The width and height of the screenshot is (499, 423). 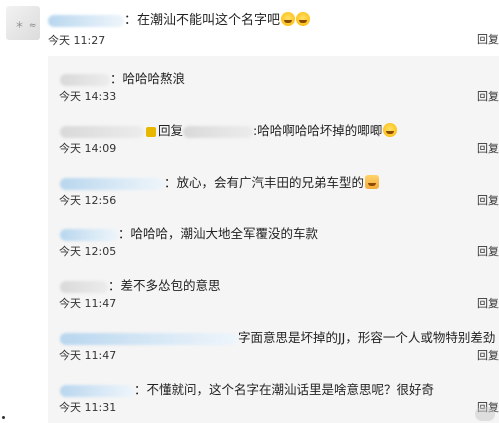 I want to click on main-comment: ＊ ≈ ：在潮汕不能叫这个名字吧 今天 11:27 回复, so click(x=249, y=27).